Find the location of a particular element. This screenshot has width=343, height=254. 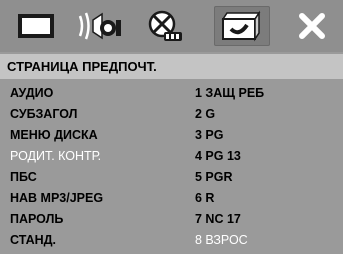

menu-item-label: СТАНД. is located at coordinates (33, 240).